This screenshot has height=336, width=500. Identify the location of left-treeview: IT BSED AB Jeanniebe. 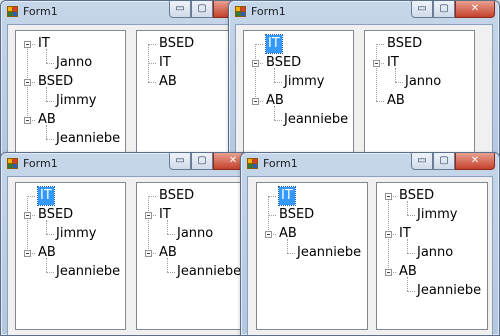
(312, 256).